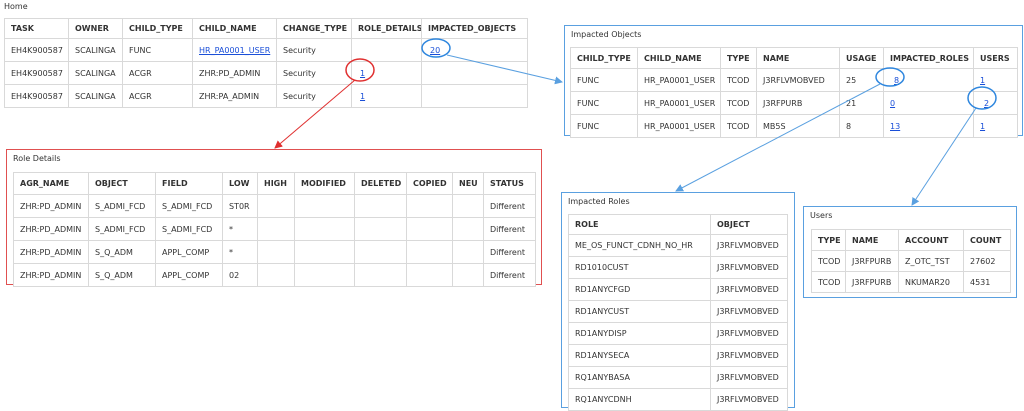  Describe the element at coordinates (895, 126) in the screenshot. I see `impacted-roles-link: 13` at that location.